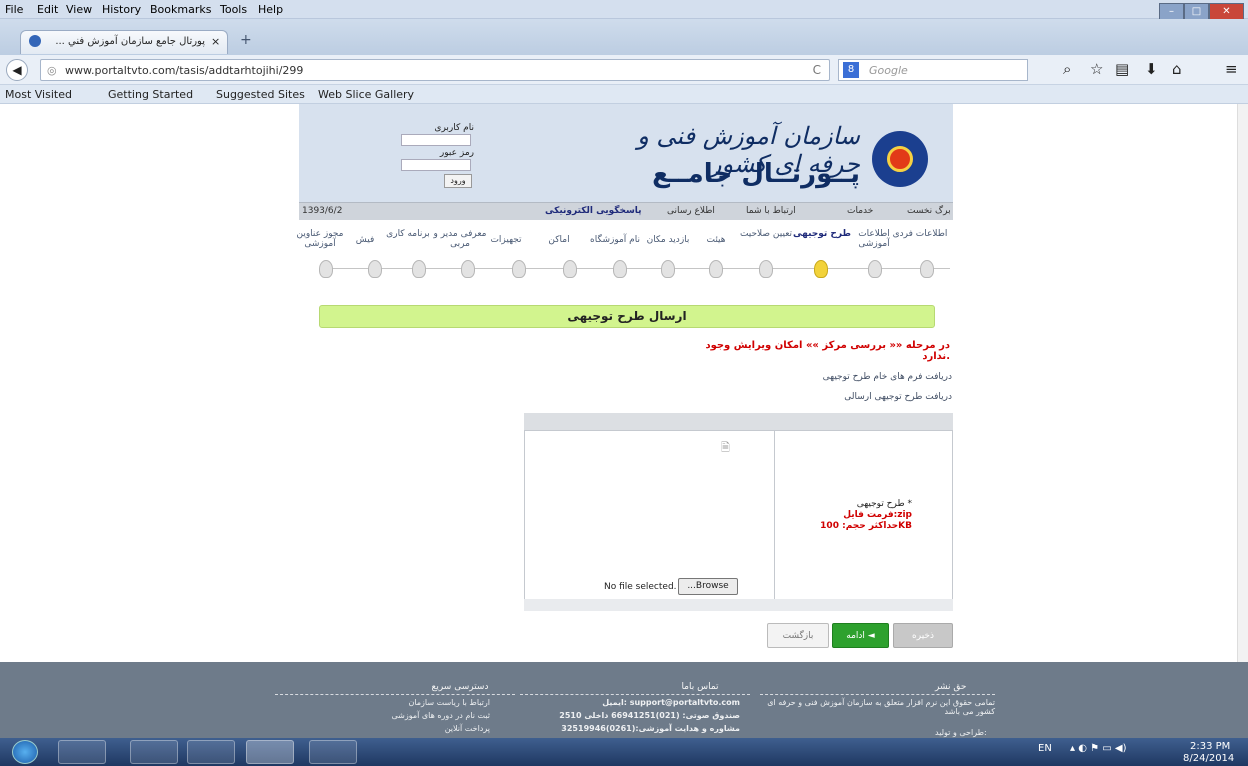 The width and height of the screenshot is (1248, 766). Describe the element at coordinates (1096, 69) in the screenshot. I see `bookmark-star-icon: ☆` at that location.